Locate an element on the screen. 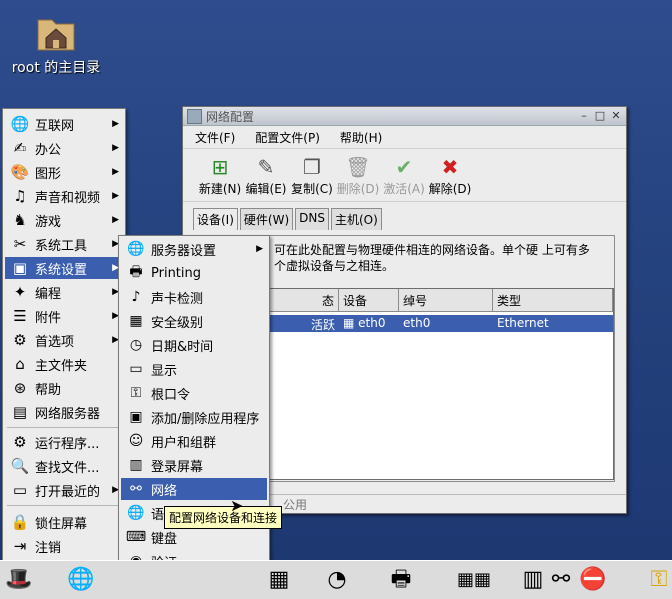  menu-programming: ✦ 编程 ▶ is located at coordinates (64, 292).